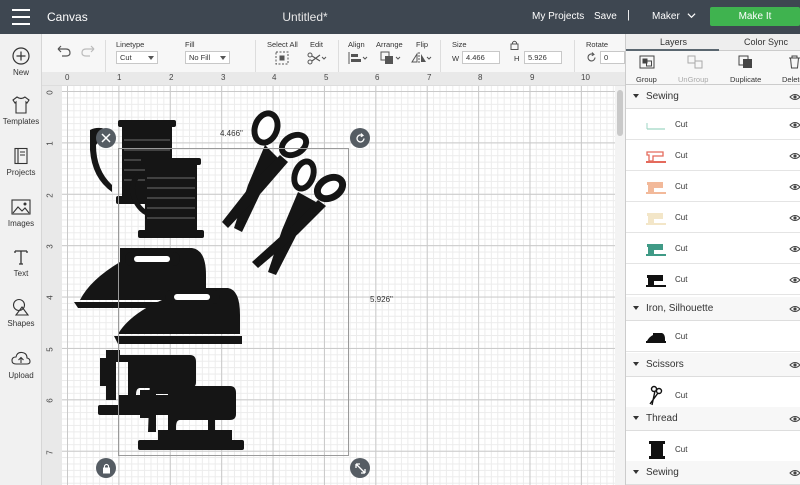 The width and height of the screenshot is (800, 485). Describe the element at coordinates (391, 58) in the screenshot. I see `arrange-icon` at that location.